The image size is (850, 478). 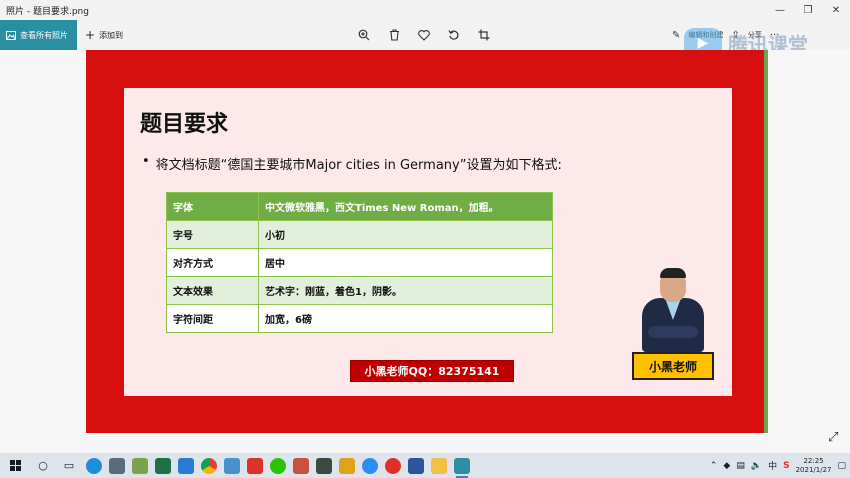 What do you see at coordinates (432, 371) in the screenshot?
I see `qq-contact-banner: 小黑老师QQ：82375141` at bounding box center [432, 371].